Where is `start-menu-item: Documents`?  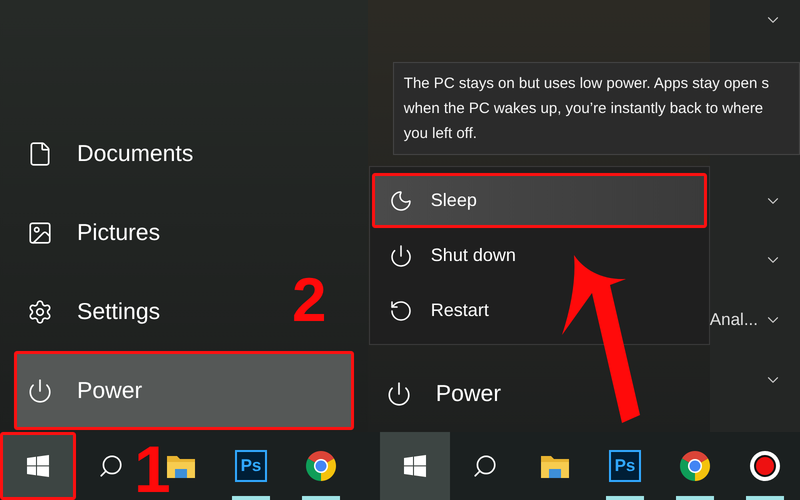 start-menu-item: Documents is located at coordinates (110, 153).